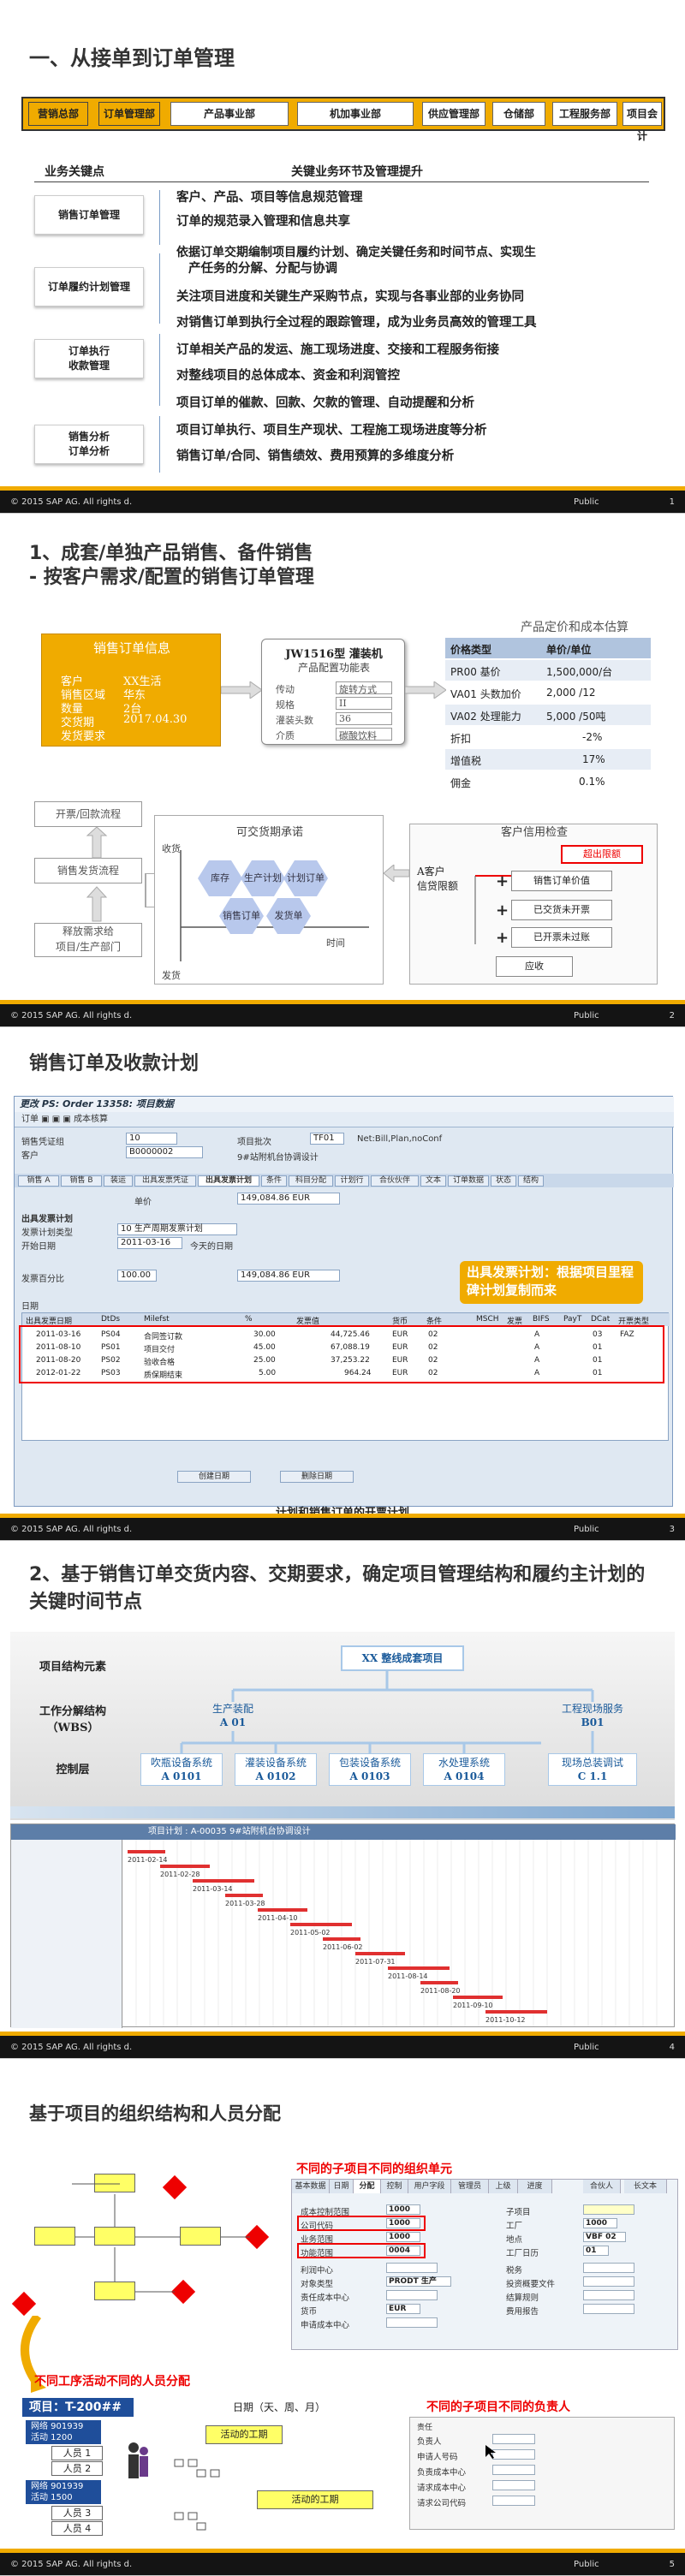 The width and height of the screenshot is (685, 2576). I want to click on total-value-input: 149,084.86 EUR, so click(288, 1276).